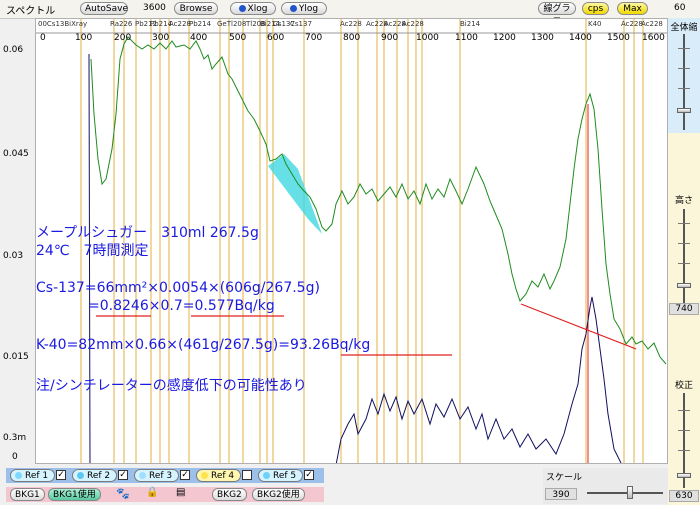 Image resolution: width=700 pixels, height=505 pixels. I want to click on zoom-label: 全体縮, so click(684, 28).